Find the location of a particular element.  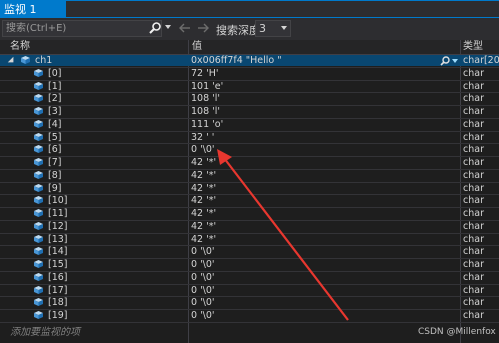

watch-name: [0] is located at coordinates (55, 73).